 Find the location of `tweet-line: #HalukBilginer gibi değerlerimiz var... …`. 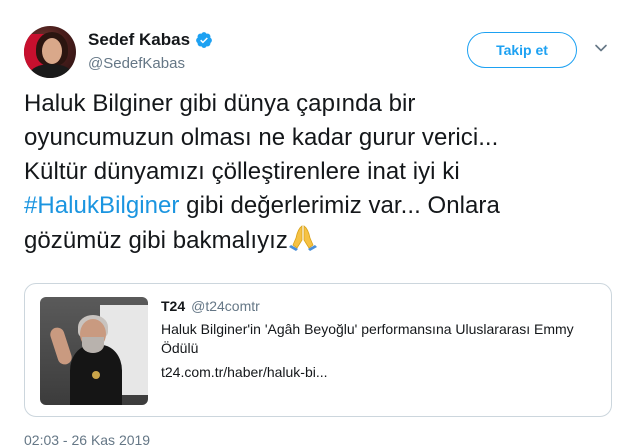

tweet-line: #HalukBilginer gibi değerlerimiz var... … is located at coordinates (324, 206).